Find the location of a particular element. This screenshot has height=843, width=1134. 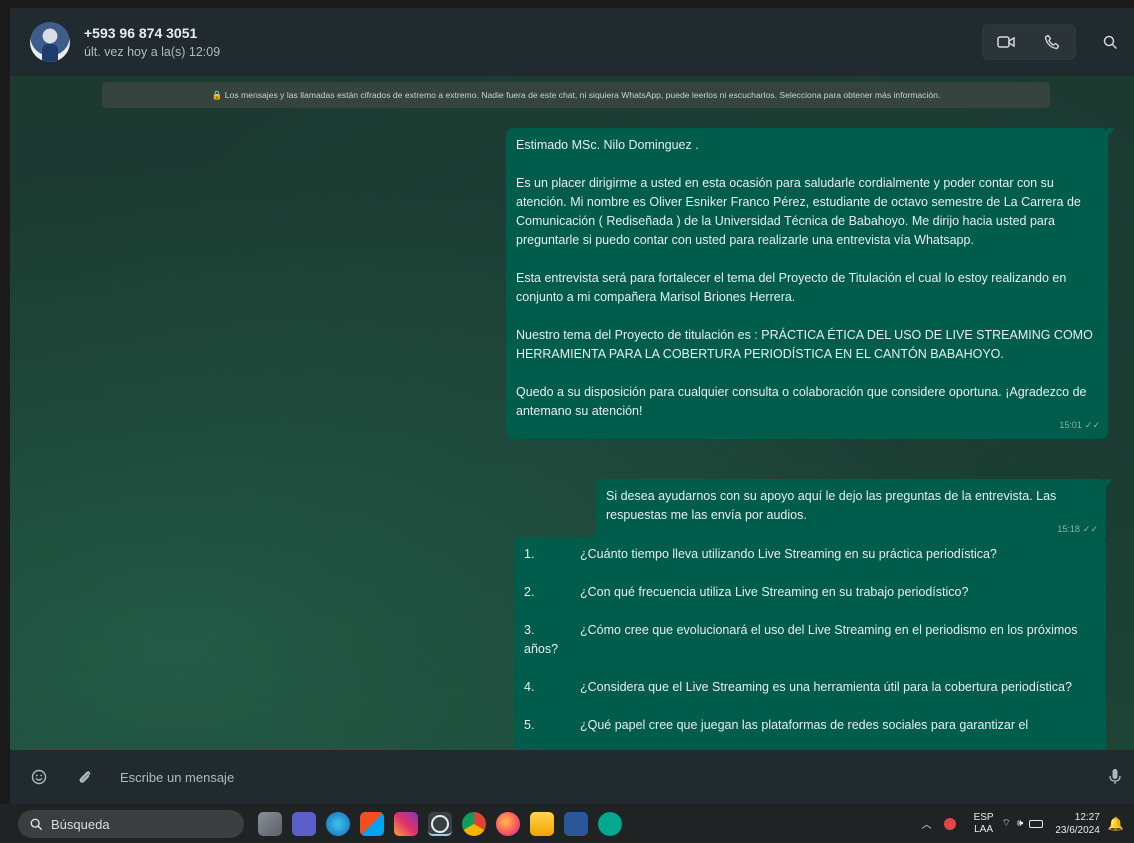

keyboard-layout: LAA is located at coordinates (984, 829).